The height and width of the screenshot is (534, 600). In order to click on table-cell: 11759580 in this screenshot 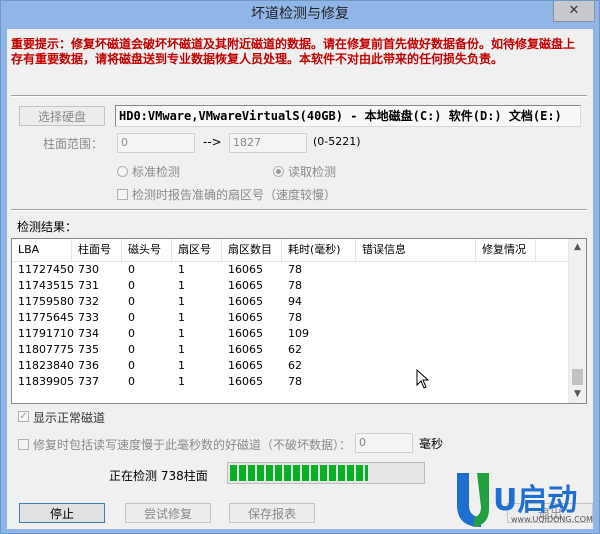, I will do `click(46, 301)`.